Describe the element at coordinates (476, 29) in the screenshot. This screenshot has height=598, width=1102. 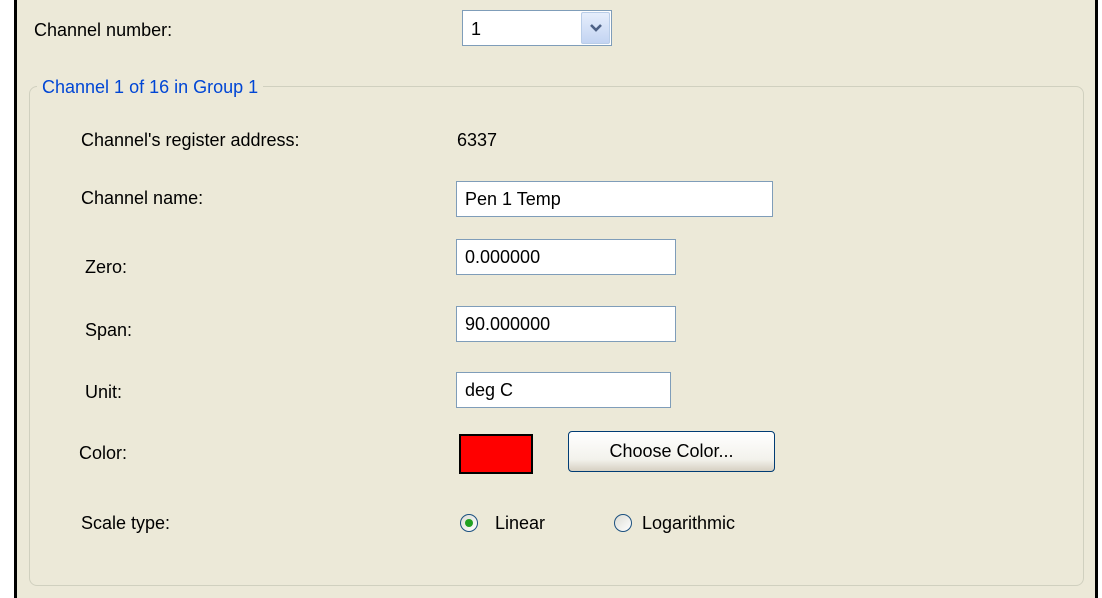
I see `channel-number-value: 1` at that location.